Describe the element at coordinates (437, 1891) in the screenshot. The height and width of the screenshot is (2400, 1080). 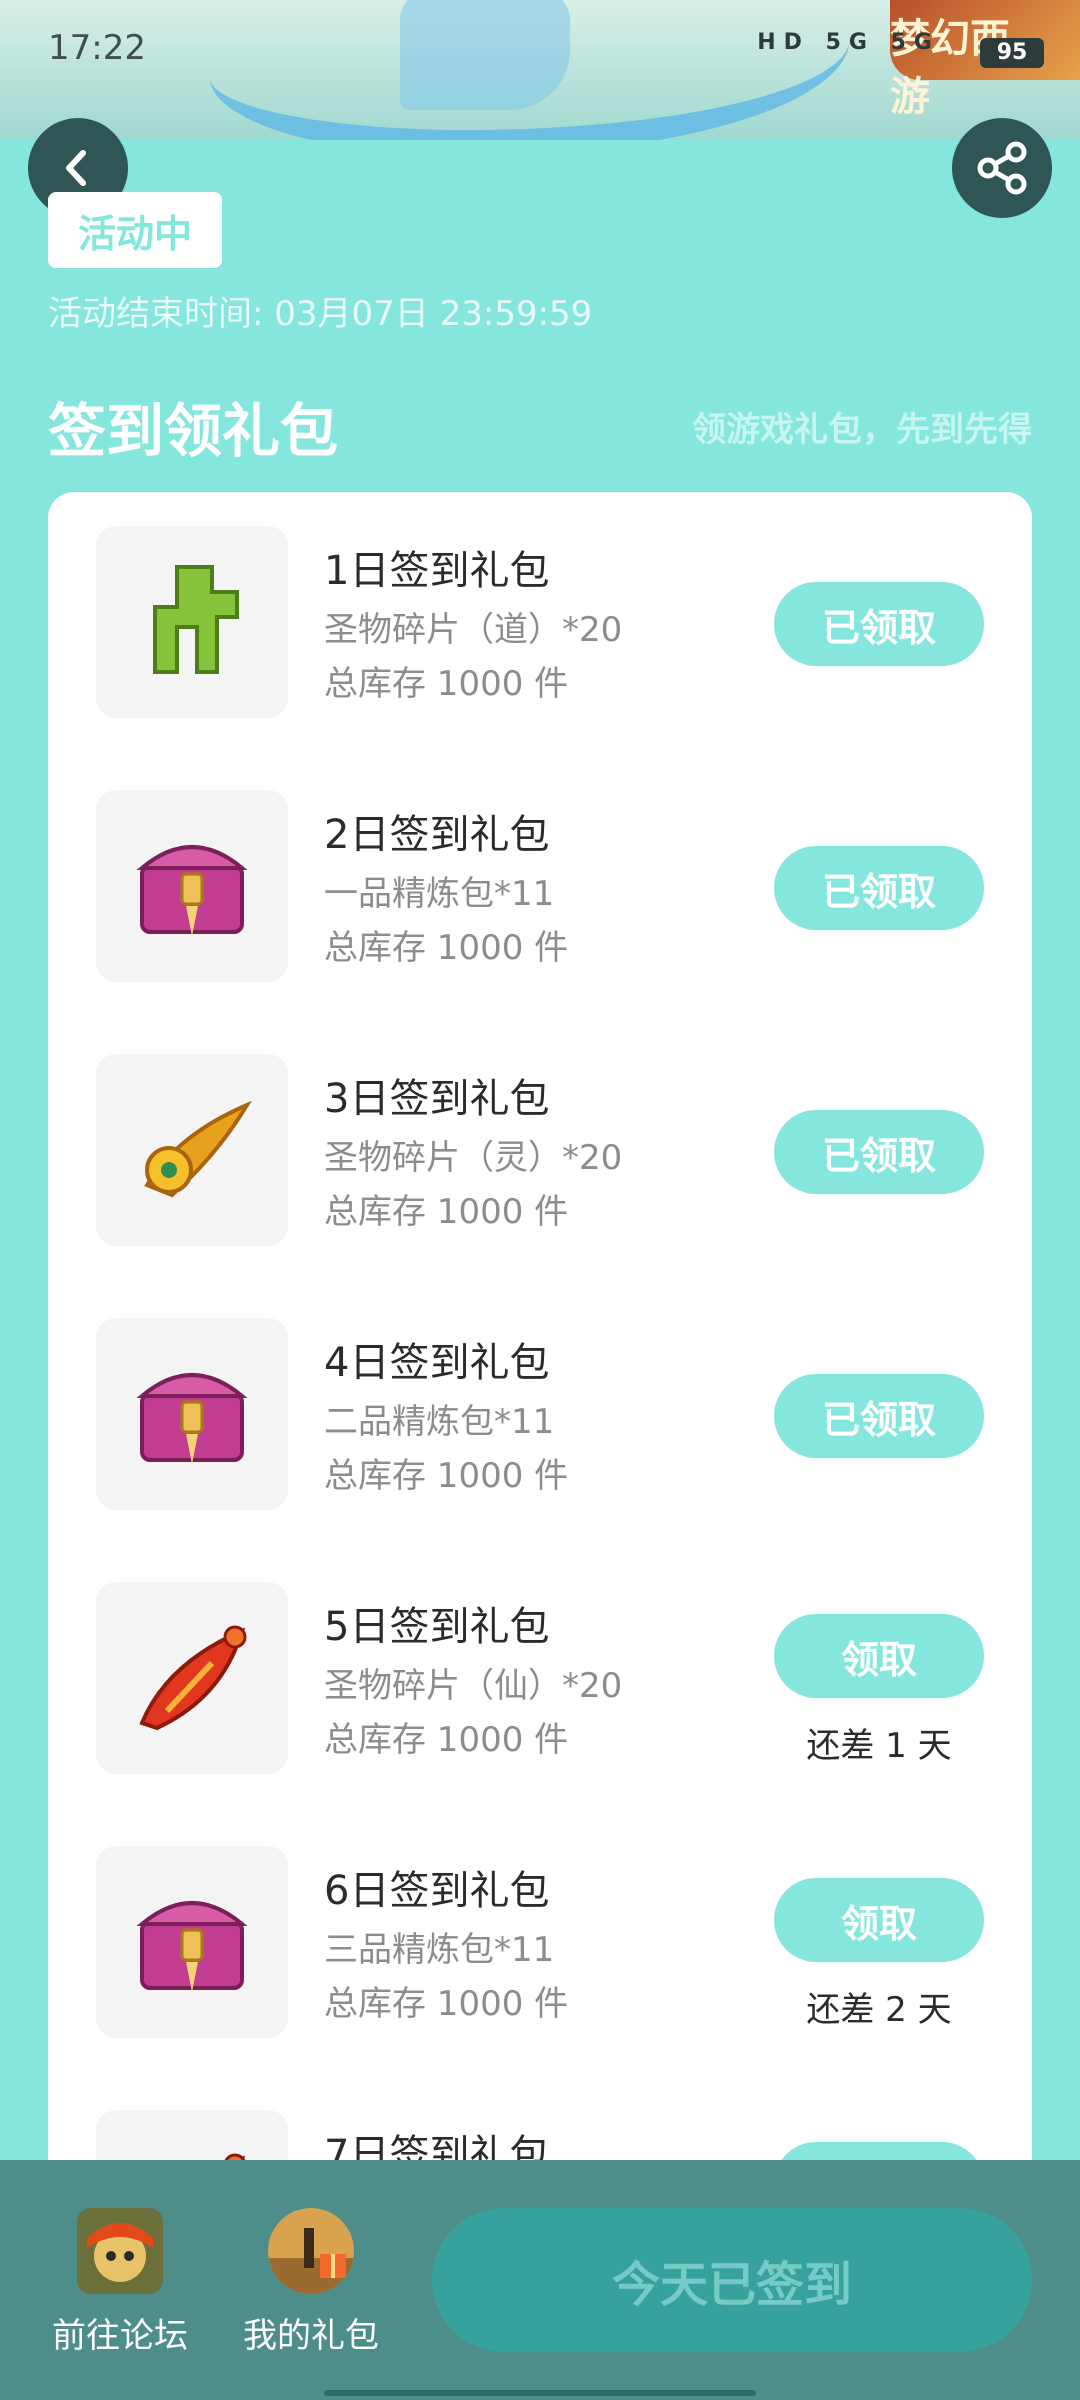
I see `gift-title: 6日签到礼包` at that location.